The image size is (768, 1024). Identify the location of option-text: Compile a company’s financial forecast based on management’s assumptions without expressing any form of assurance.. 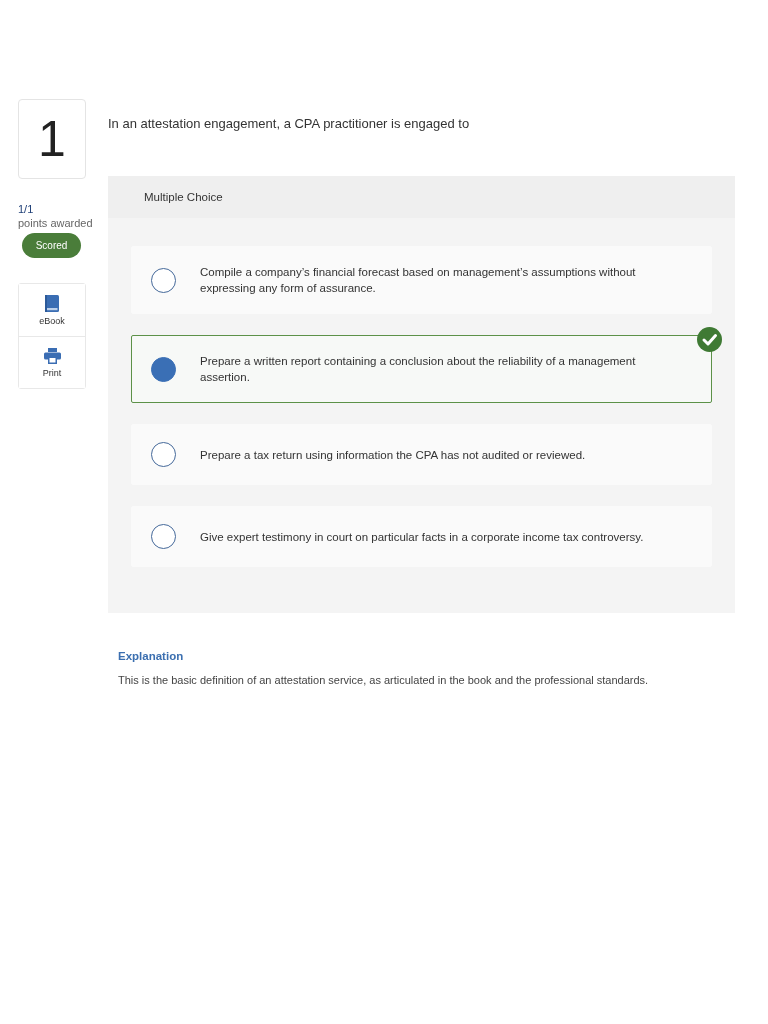
(418, 280).